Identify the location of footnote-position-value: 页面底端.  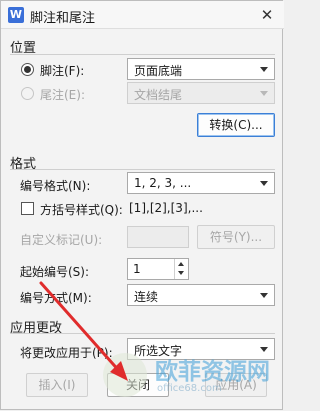
(158, 71).